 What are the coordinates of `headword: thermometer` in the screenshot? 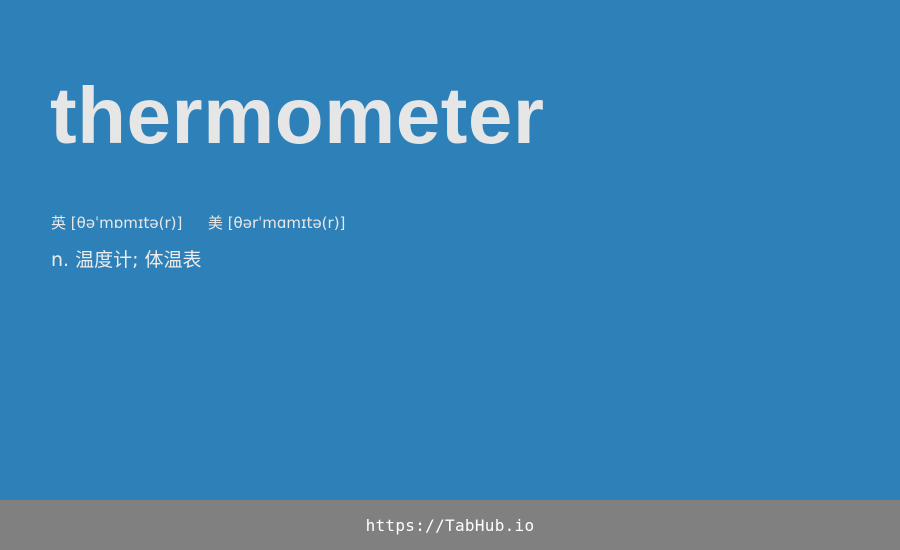 It's located at (297, 115).